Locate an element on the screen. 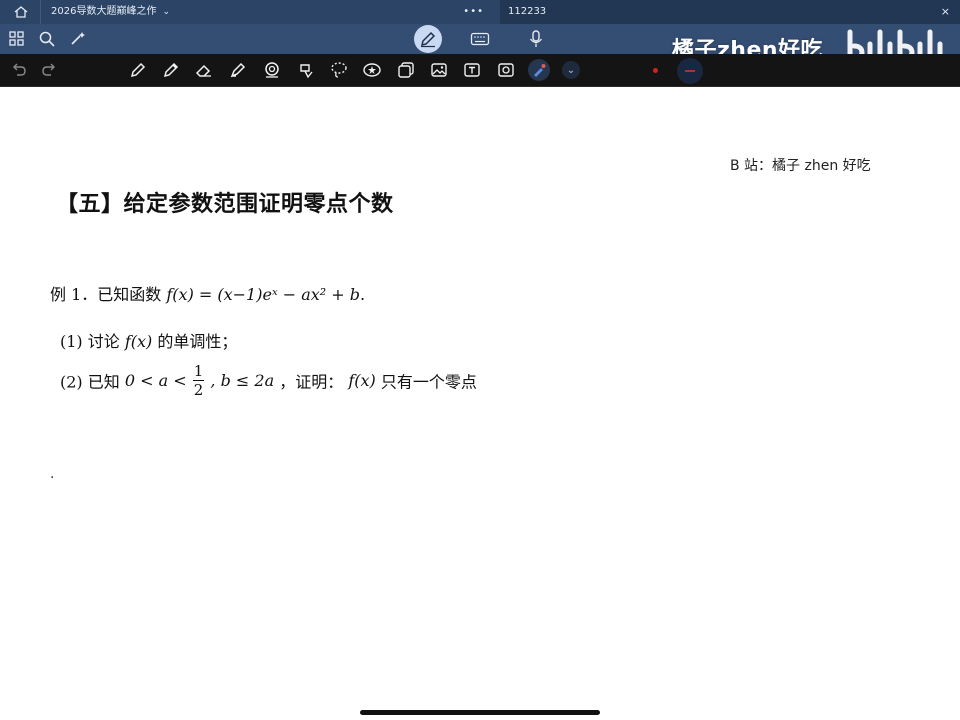 The image size is (960, 720). text-icon is located at coordinates (472, 70).